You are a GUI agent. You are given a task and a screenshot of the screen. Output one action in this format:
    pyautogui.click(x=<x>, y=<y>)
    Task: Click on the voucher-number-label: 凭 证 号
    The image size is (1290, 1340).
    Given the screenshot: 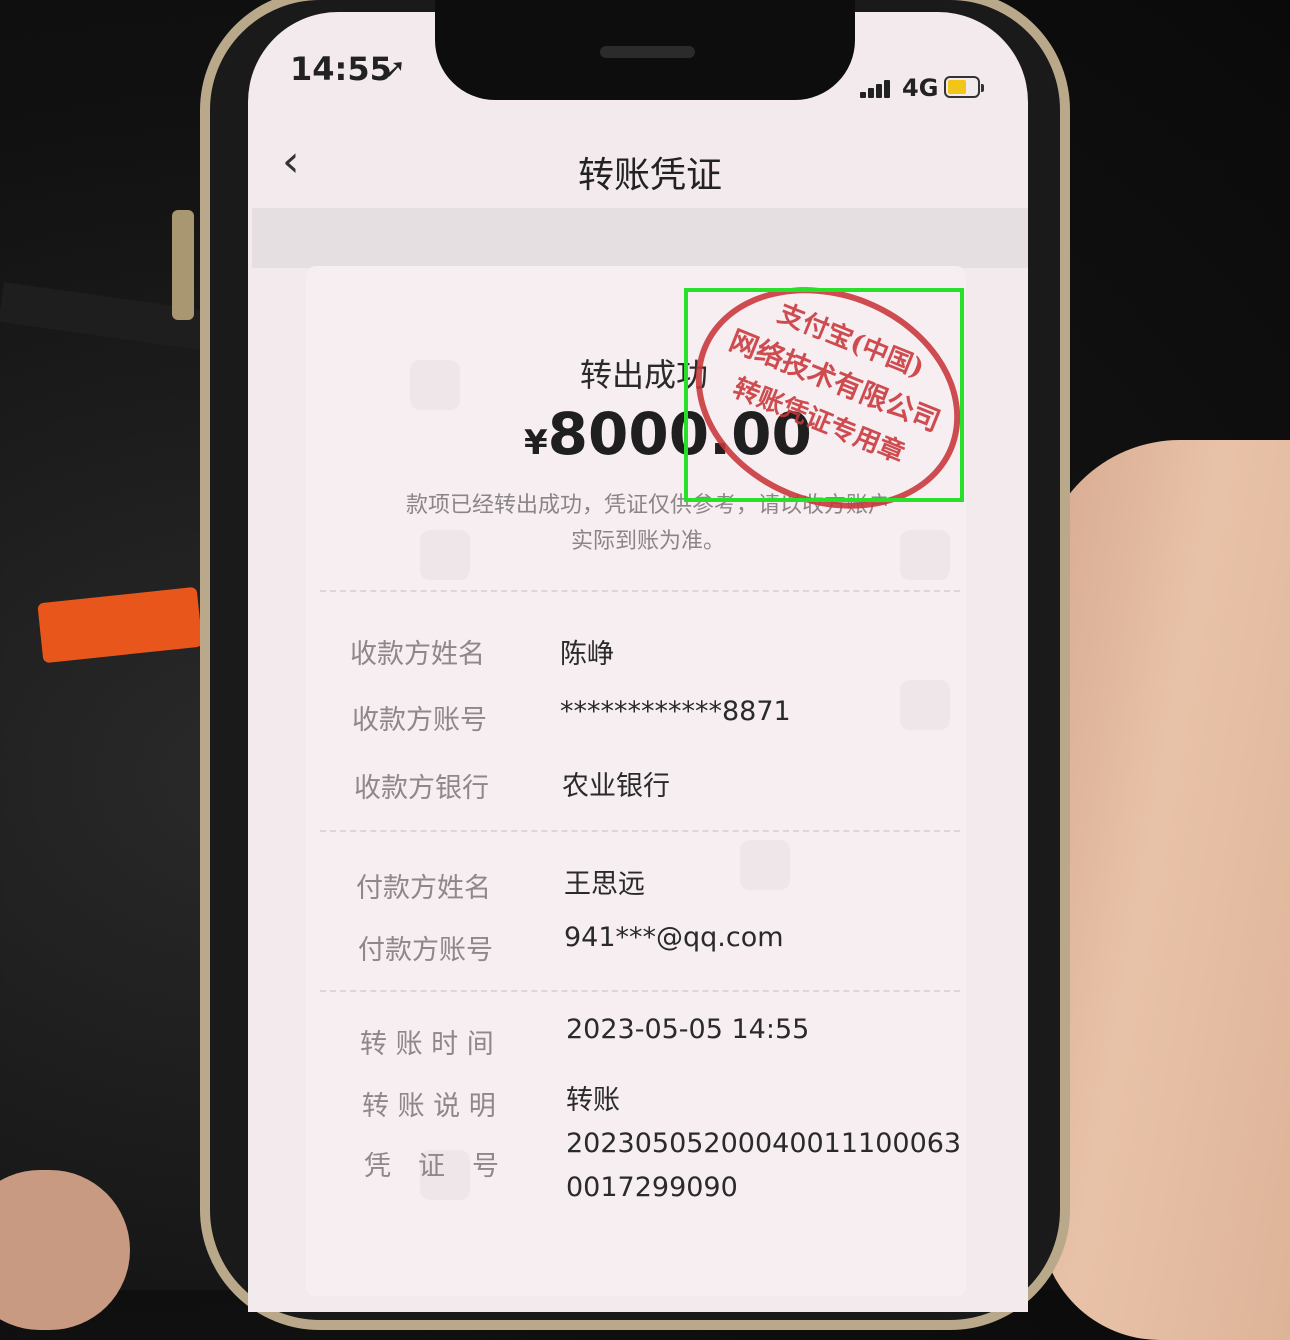 What is the action you would take?
    pyautogui.click(x=431, y=1166)
    